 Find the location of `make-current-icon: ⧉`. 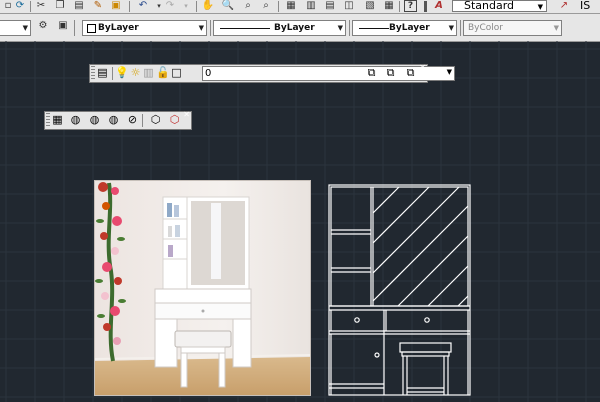

make-current-icon: ⧉ is located at coordinates (371, 73).